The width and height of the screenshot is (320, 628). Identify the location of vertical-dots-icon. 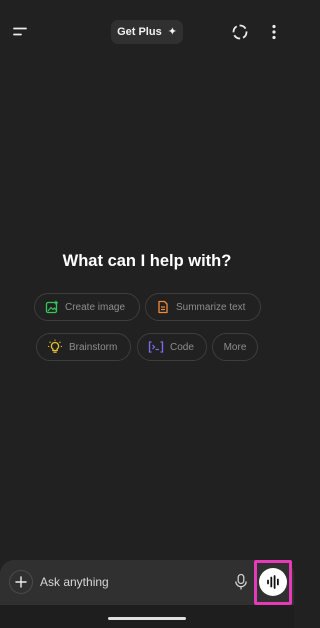
(274, 32).